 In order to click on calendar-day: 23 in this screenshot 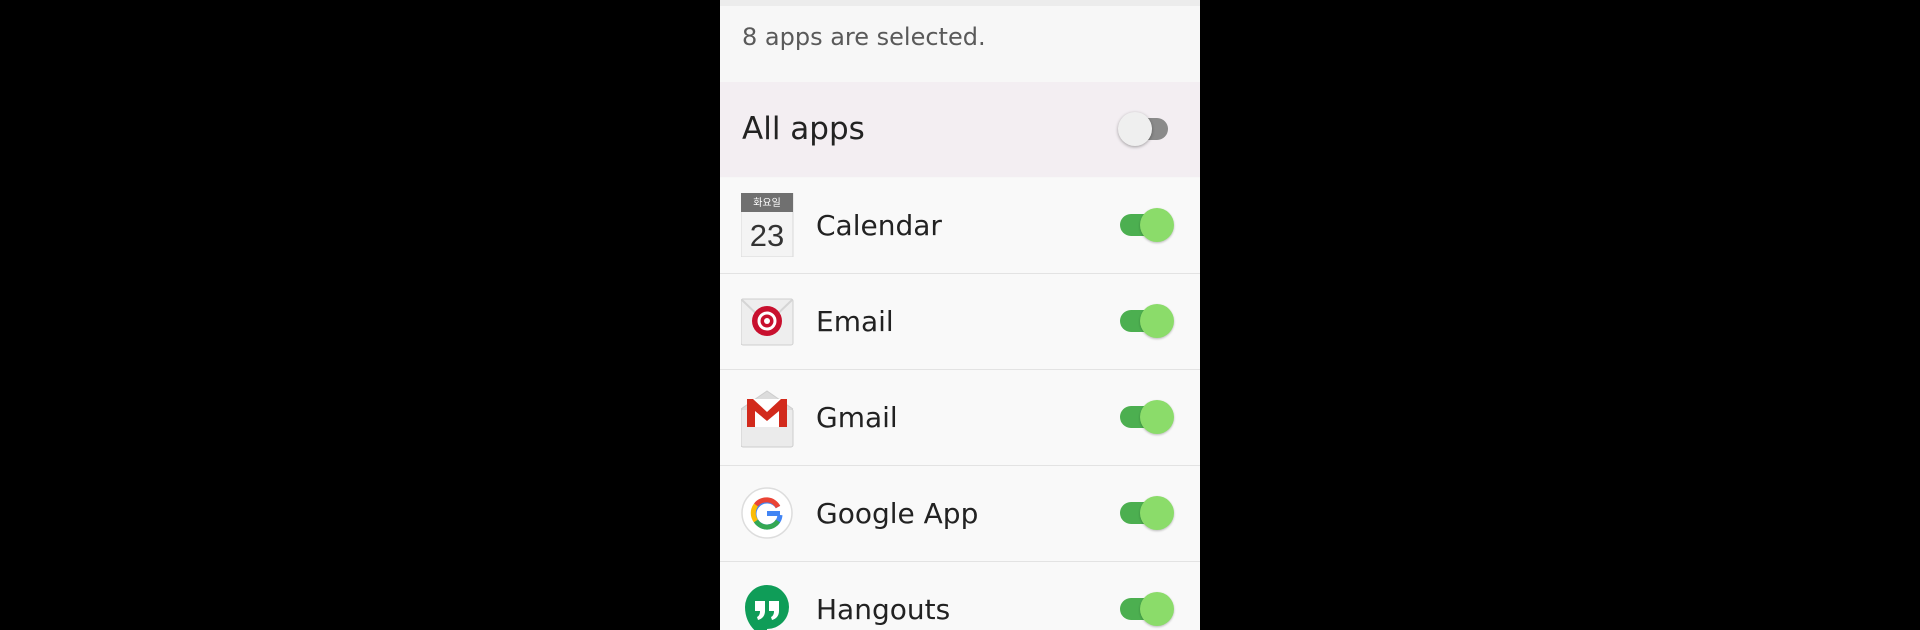, I will do `click(767, 235)`.